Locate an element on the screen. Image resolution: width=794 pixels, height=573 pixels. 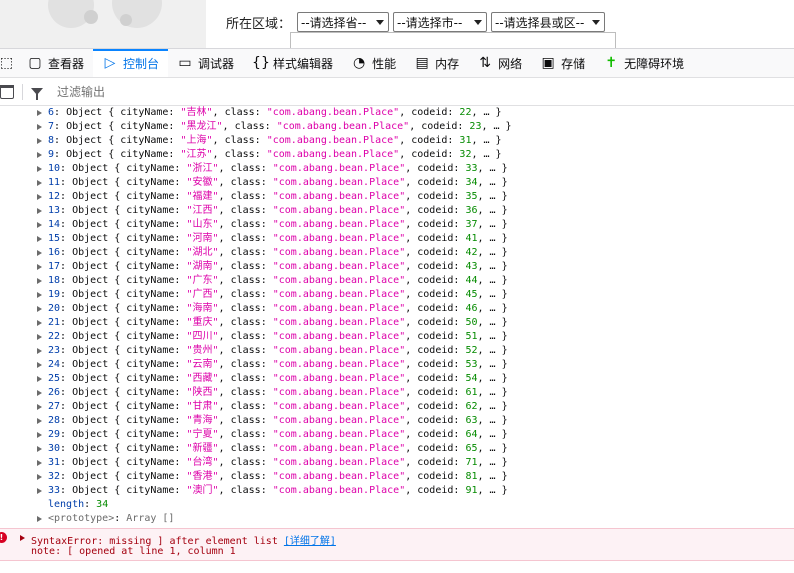
filter-output-input: 过滤输出 is located at coordinates (81, 91).